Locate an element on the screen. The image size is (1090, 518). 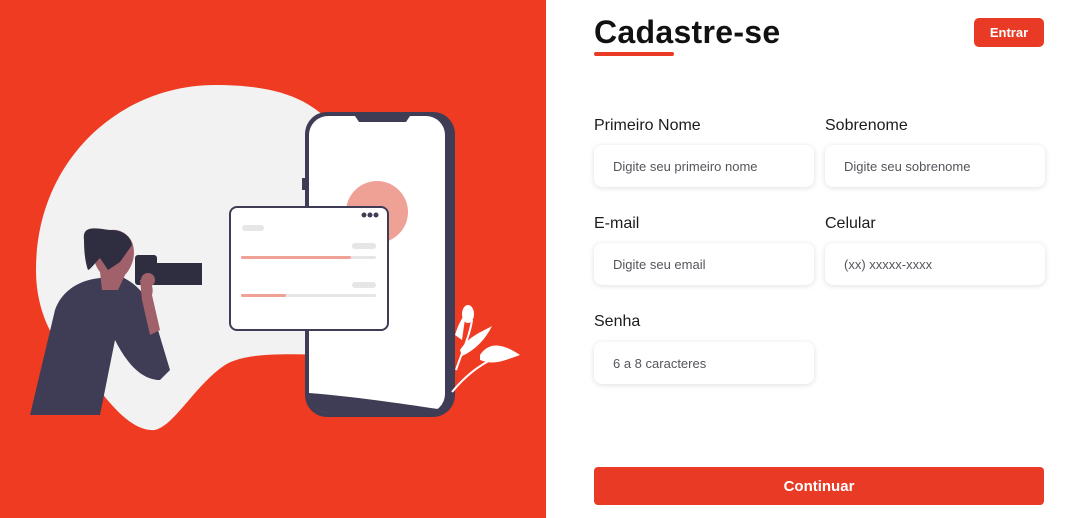
email-label: E-mail is located at coordinates (617, 223).